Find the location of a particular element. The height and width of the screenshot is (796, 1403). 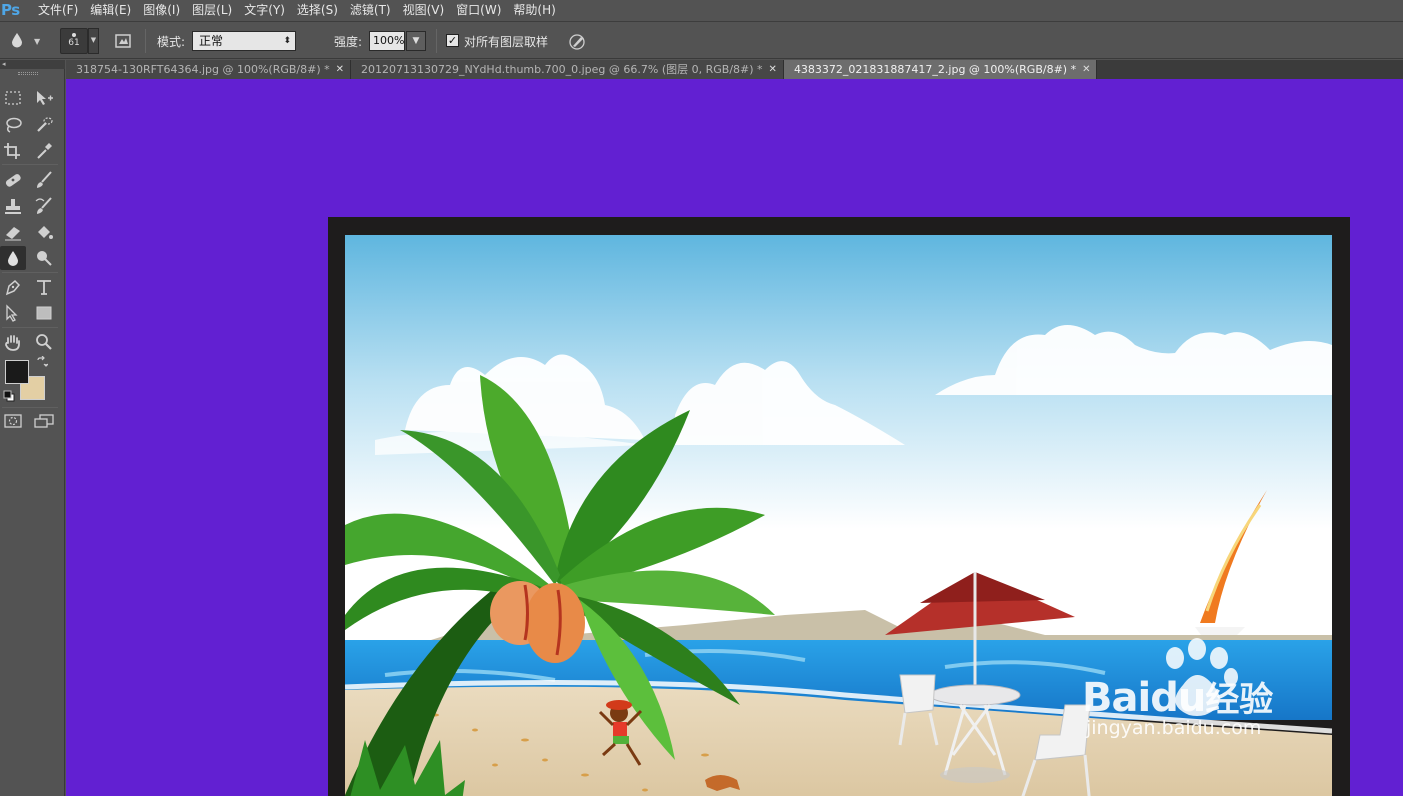

checkmark-icon: ✓ is located at coordinates (452, 40).